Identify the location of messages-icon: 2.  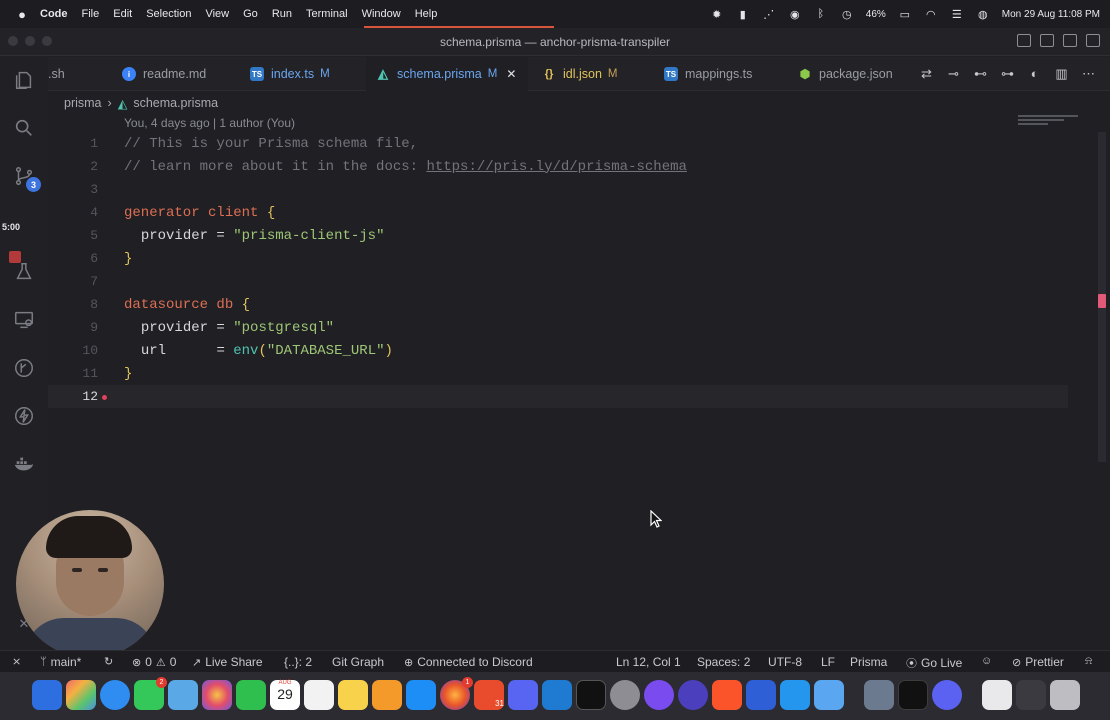
(150, 693).